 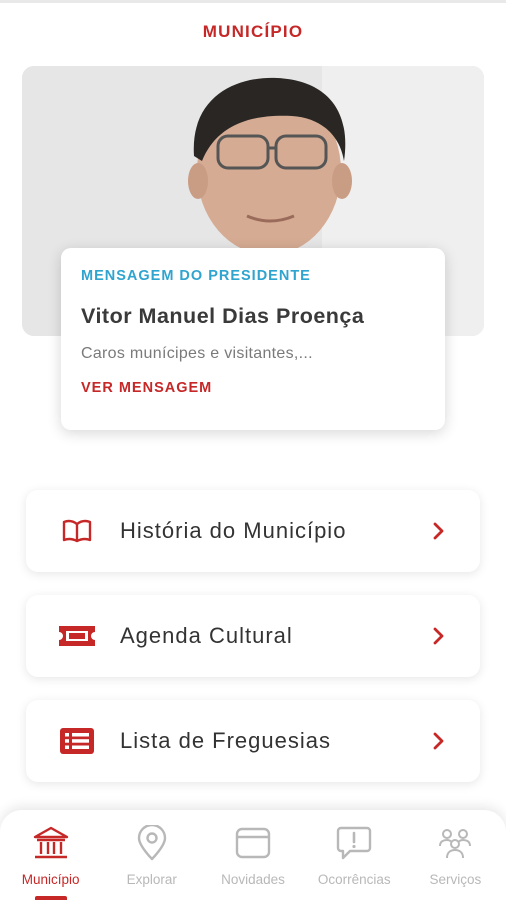 I want to click on menu-item-label: Lista de Freguesias, so click(x=225, y=740).